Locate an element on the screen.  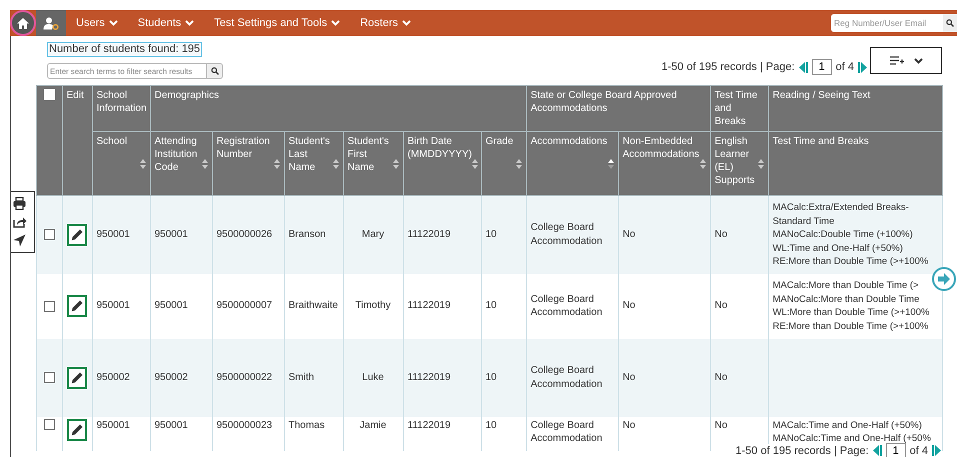
table-cell: 950002 is located at coordinates (181, 377).